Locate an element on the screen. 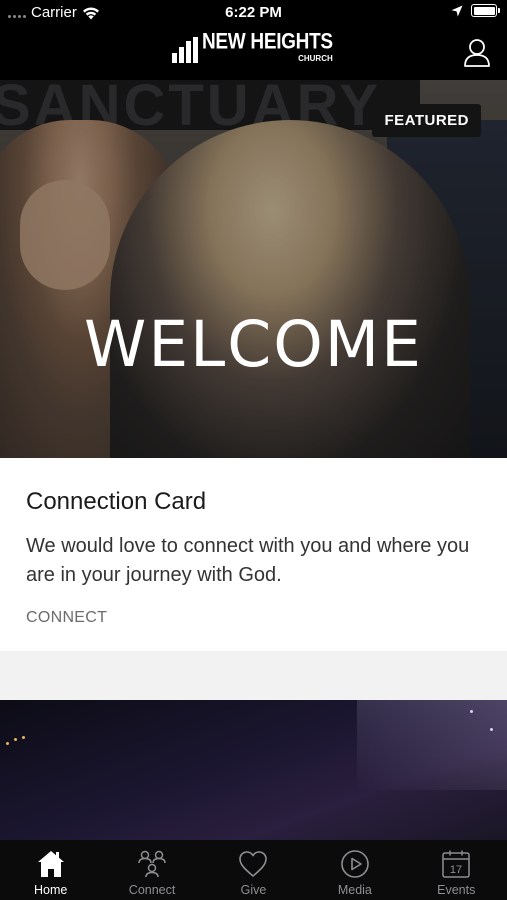 The width and height of the screenshot is (507, 900). section-spacer is located at coordinates (253, 675).